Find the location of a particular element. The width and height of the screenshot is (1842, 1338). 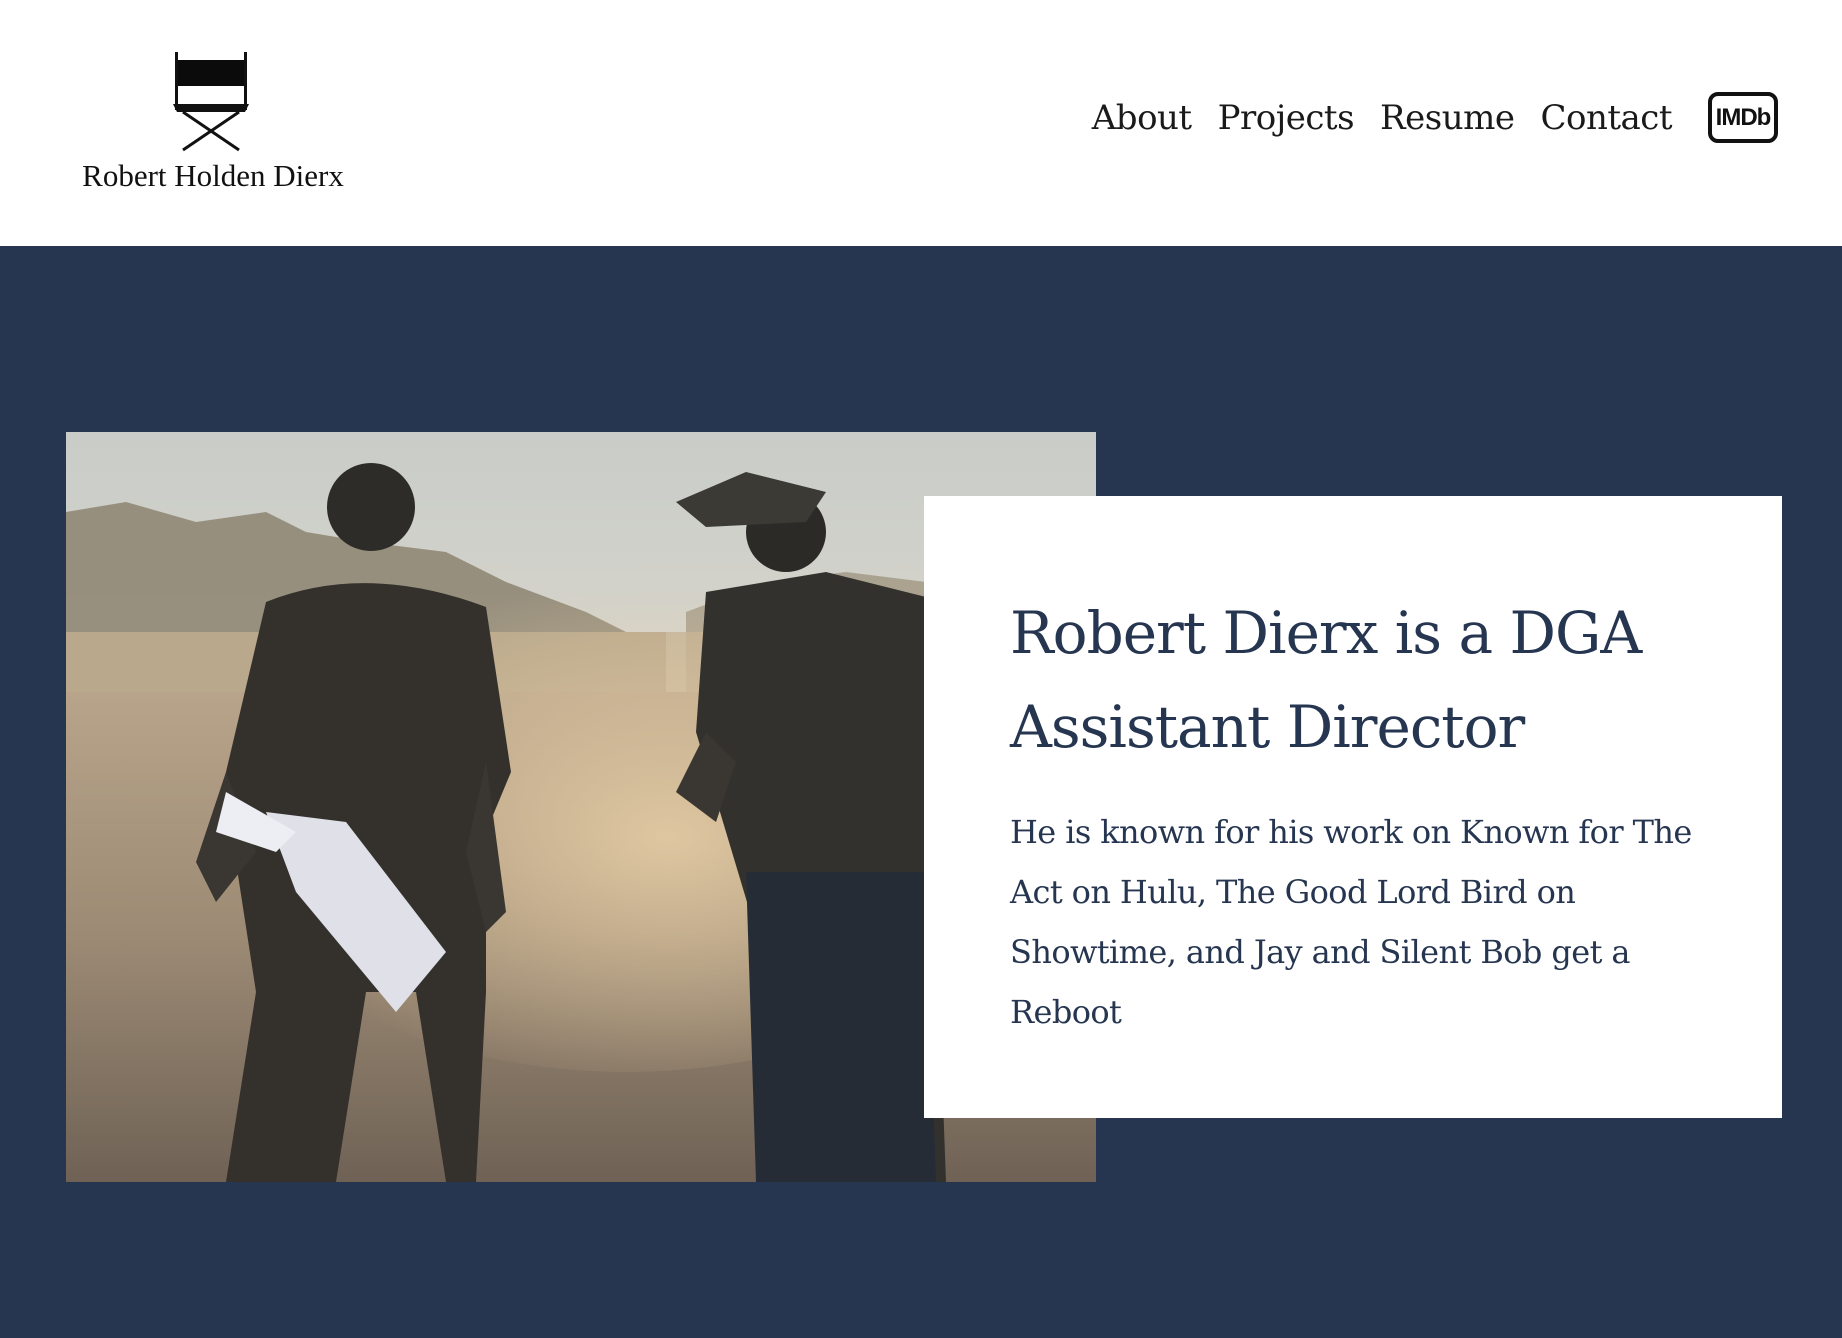

main-nav: About Projects Resume Contact IMDb is located at coordinates (1435, 117).